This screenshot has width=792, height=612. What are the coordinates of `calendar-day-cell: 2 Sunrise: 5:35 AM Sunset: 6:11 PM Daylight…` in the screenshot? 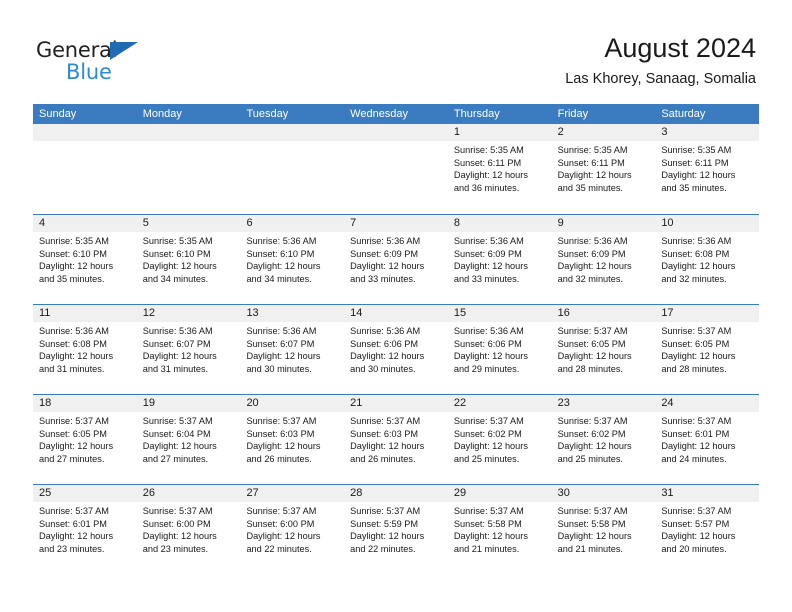 It's located at (603, 169).